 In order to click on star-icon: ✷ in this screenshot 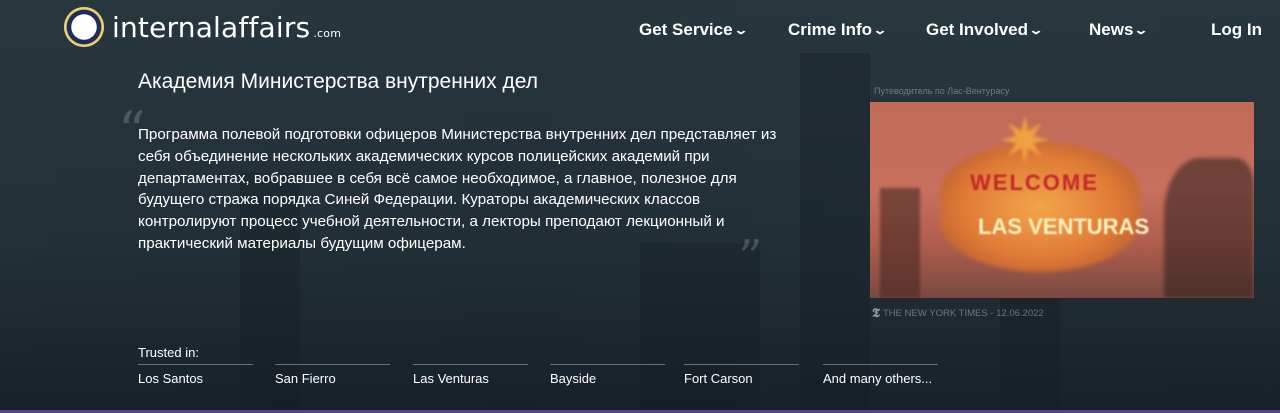, I will do `click(1025, 141)`.